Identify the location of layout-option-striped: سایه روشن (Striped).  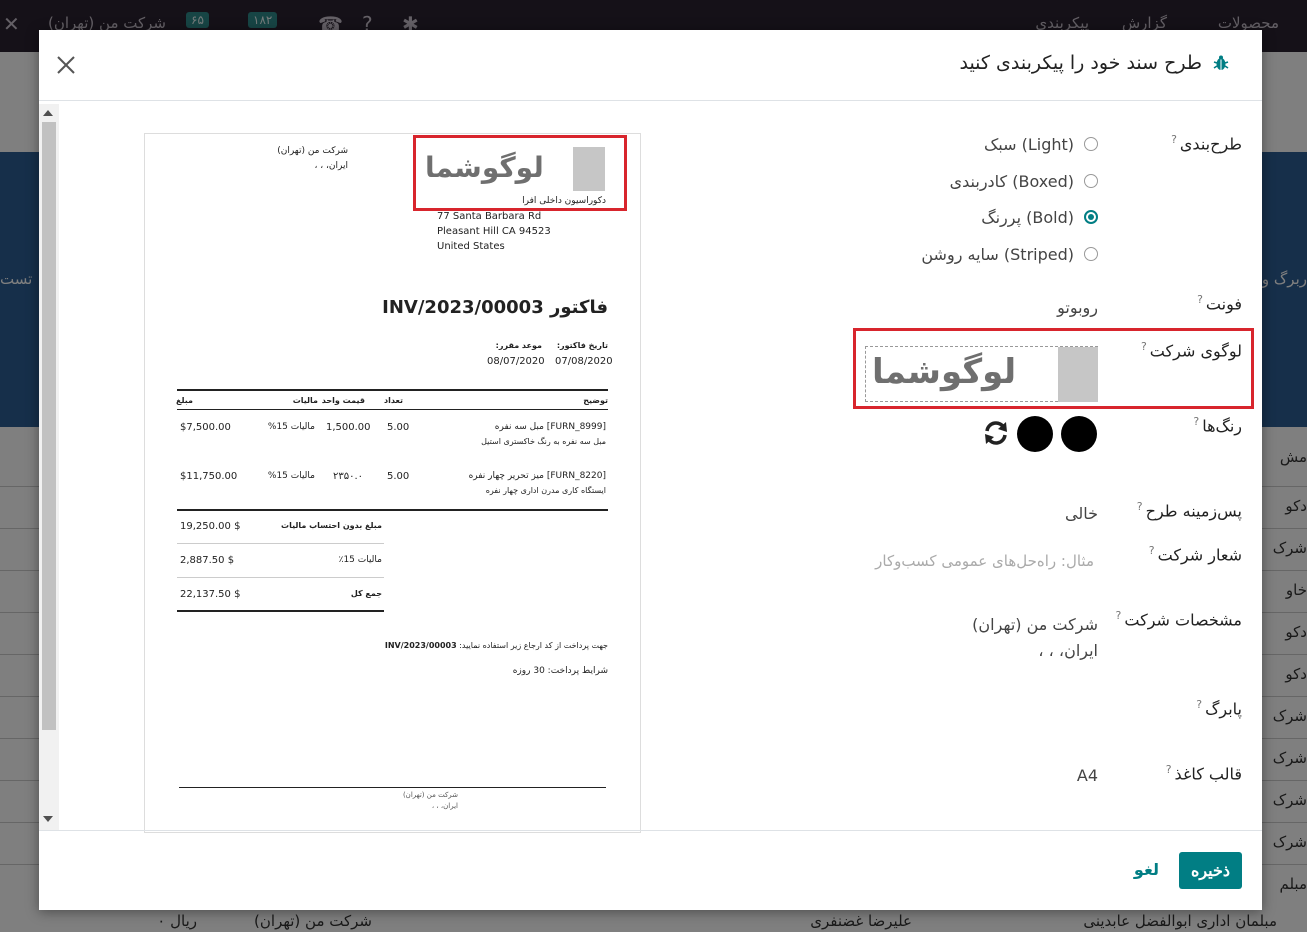
(1009, 254).